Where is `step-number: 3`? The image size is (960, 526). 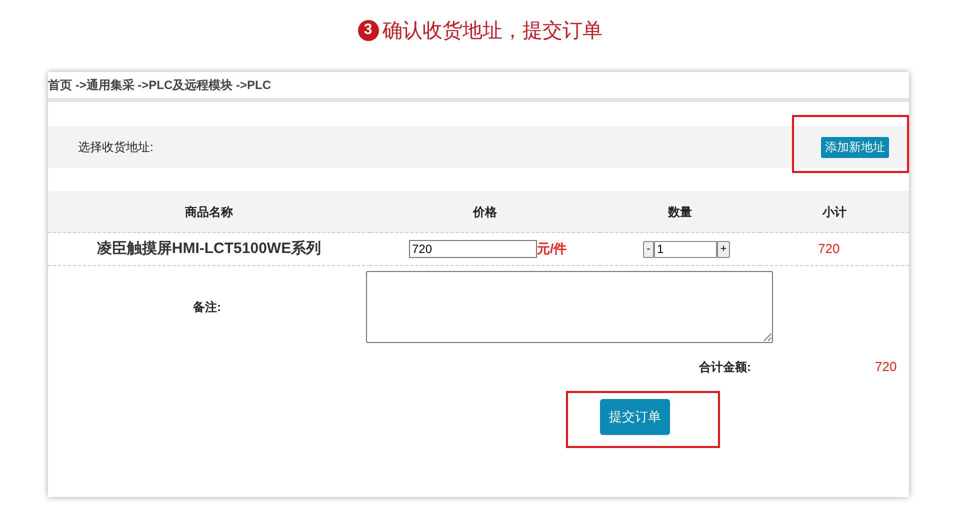 step-number: 3 is located at coordinates (368, 30).